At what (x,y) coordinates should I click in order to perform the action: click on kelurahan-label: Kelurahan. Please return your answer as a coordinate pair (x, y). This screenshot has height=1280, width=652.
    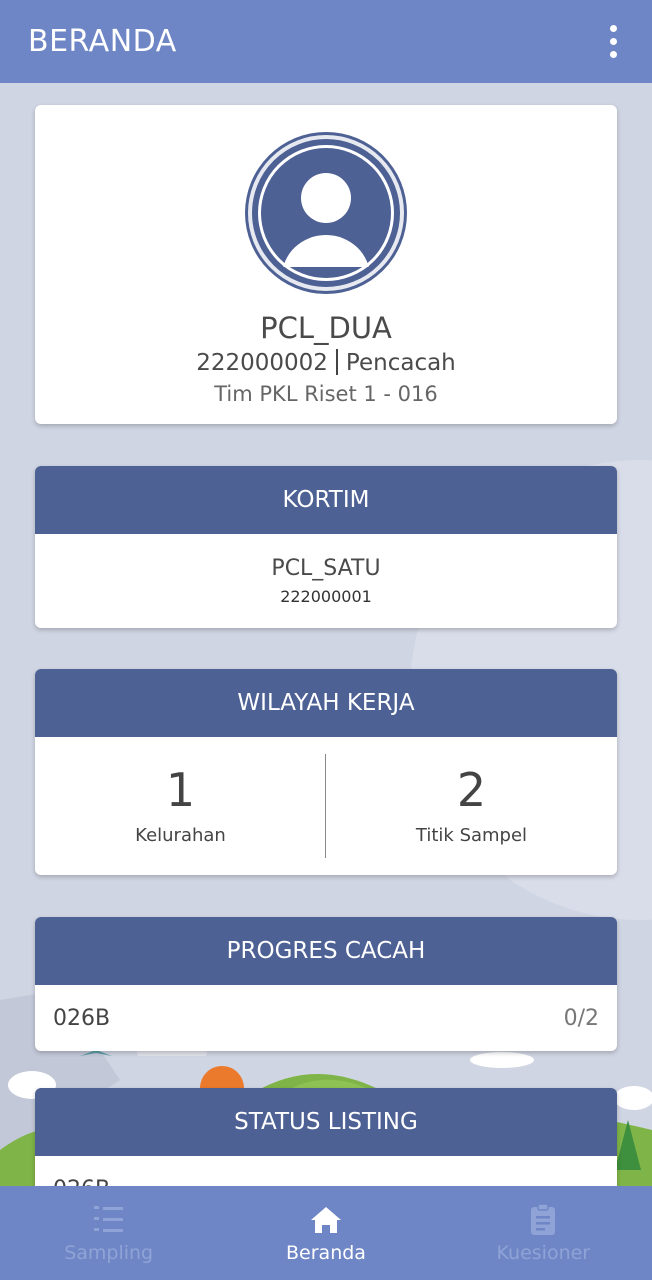
    Looking at the image, I should click on (180, 835).